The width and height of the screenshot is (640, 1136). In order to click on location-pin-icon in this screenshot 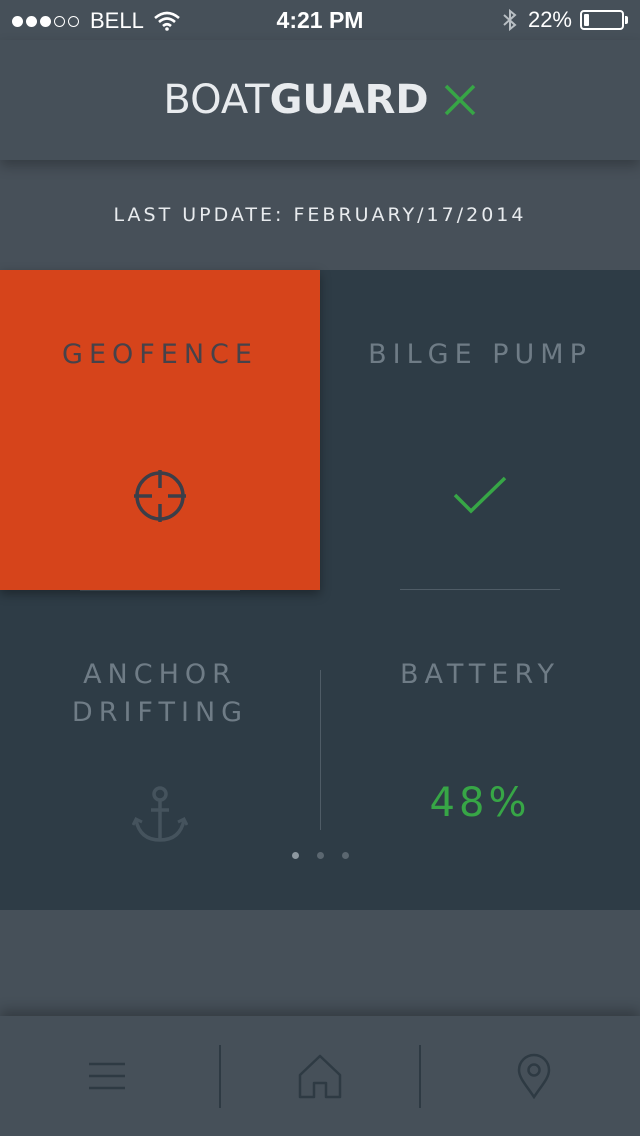, I will do `click(533, 1076)`.